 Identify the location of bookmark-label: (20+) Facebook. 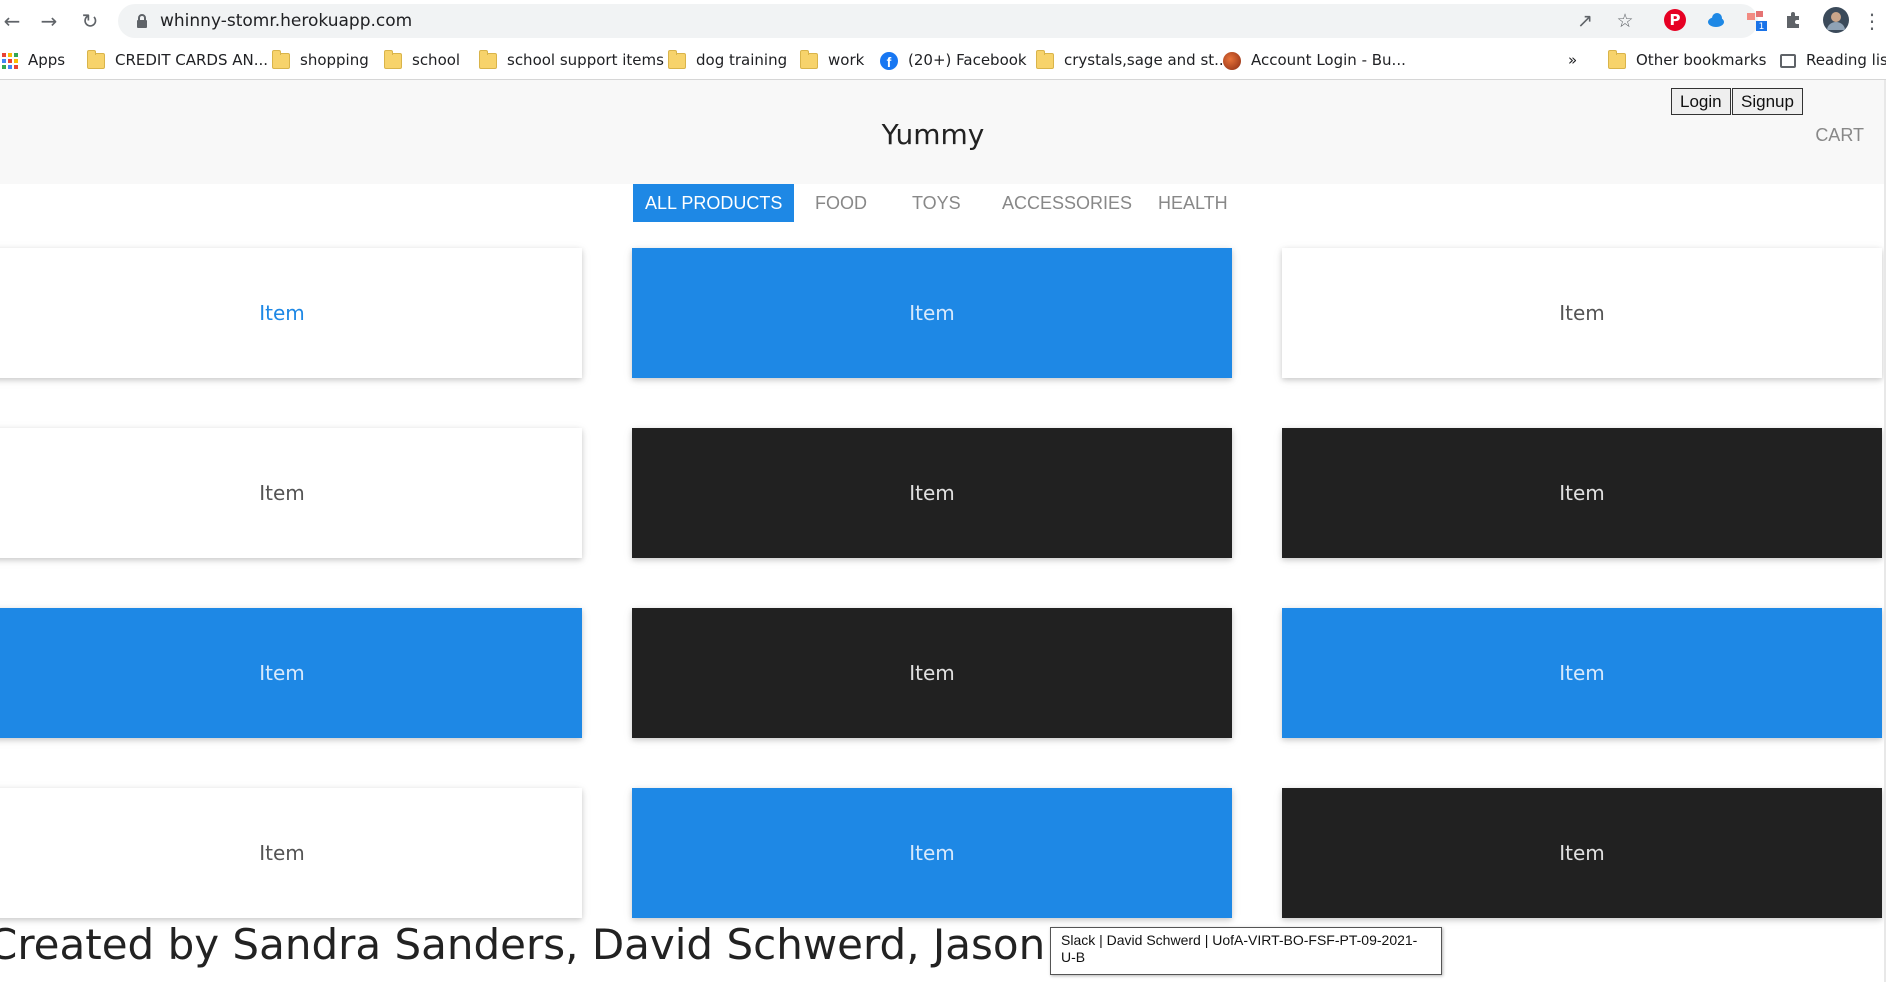
(967, 60).